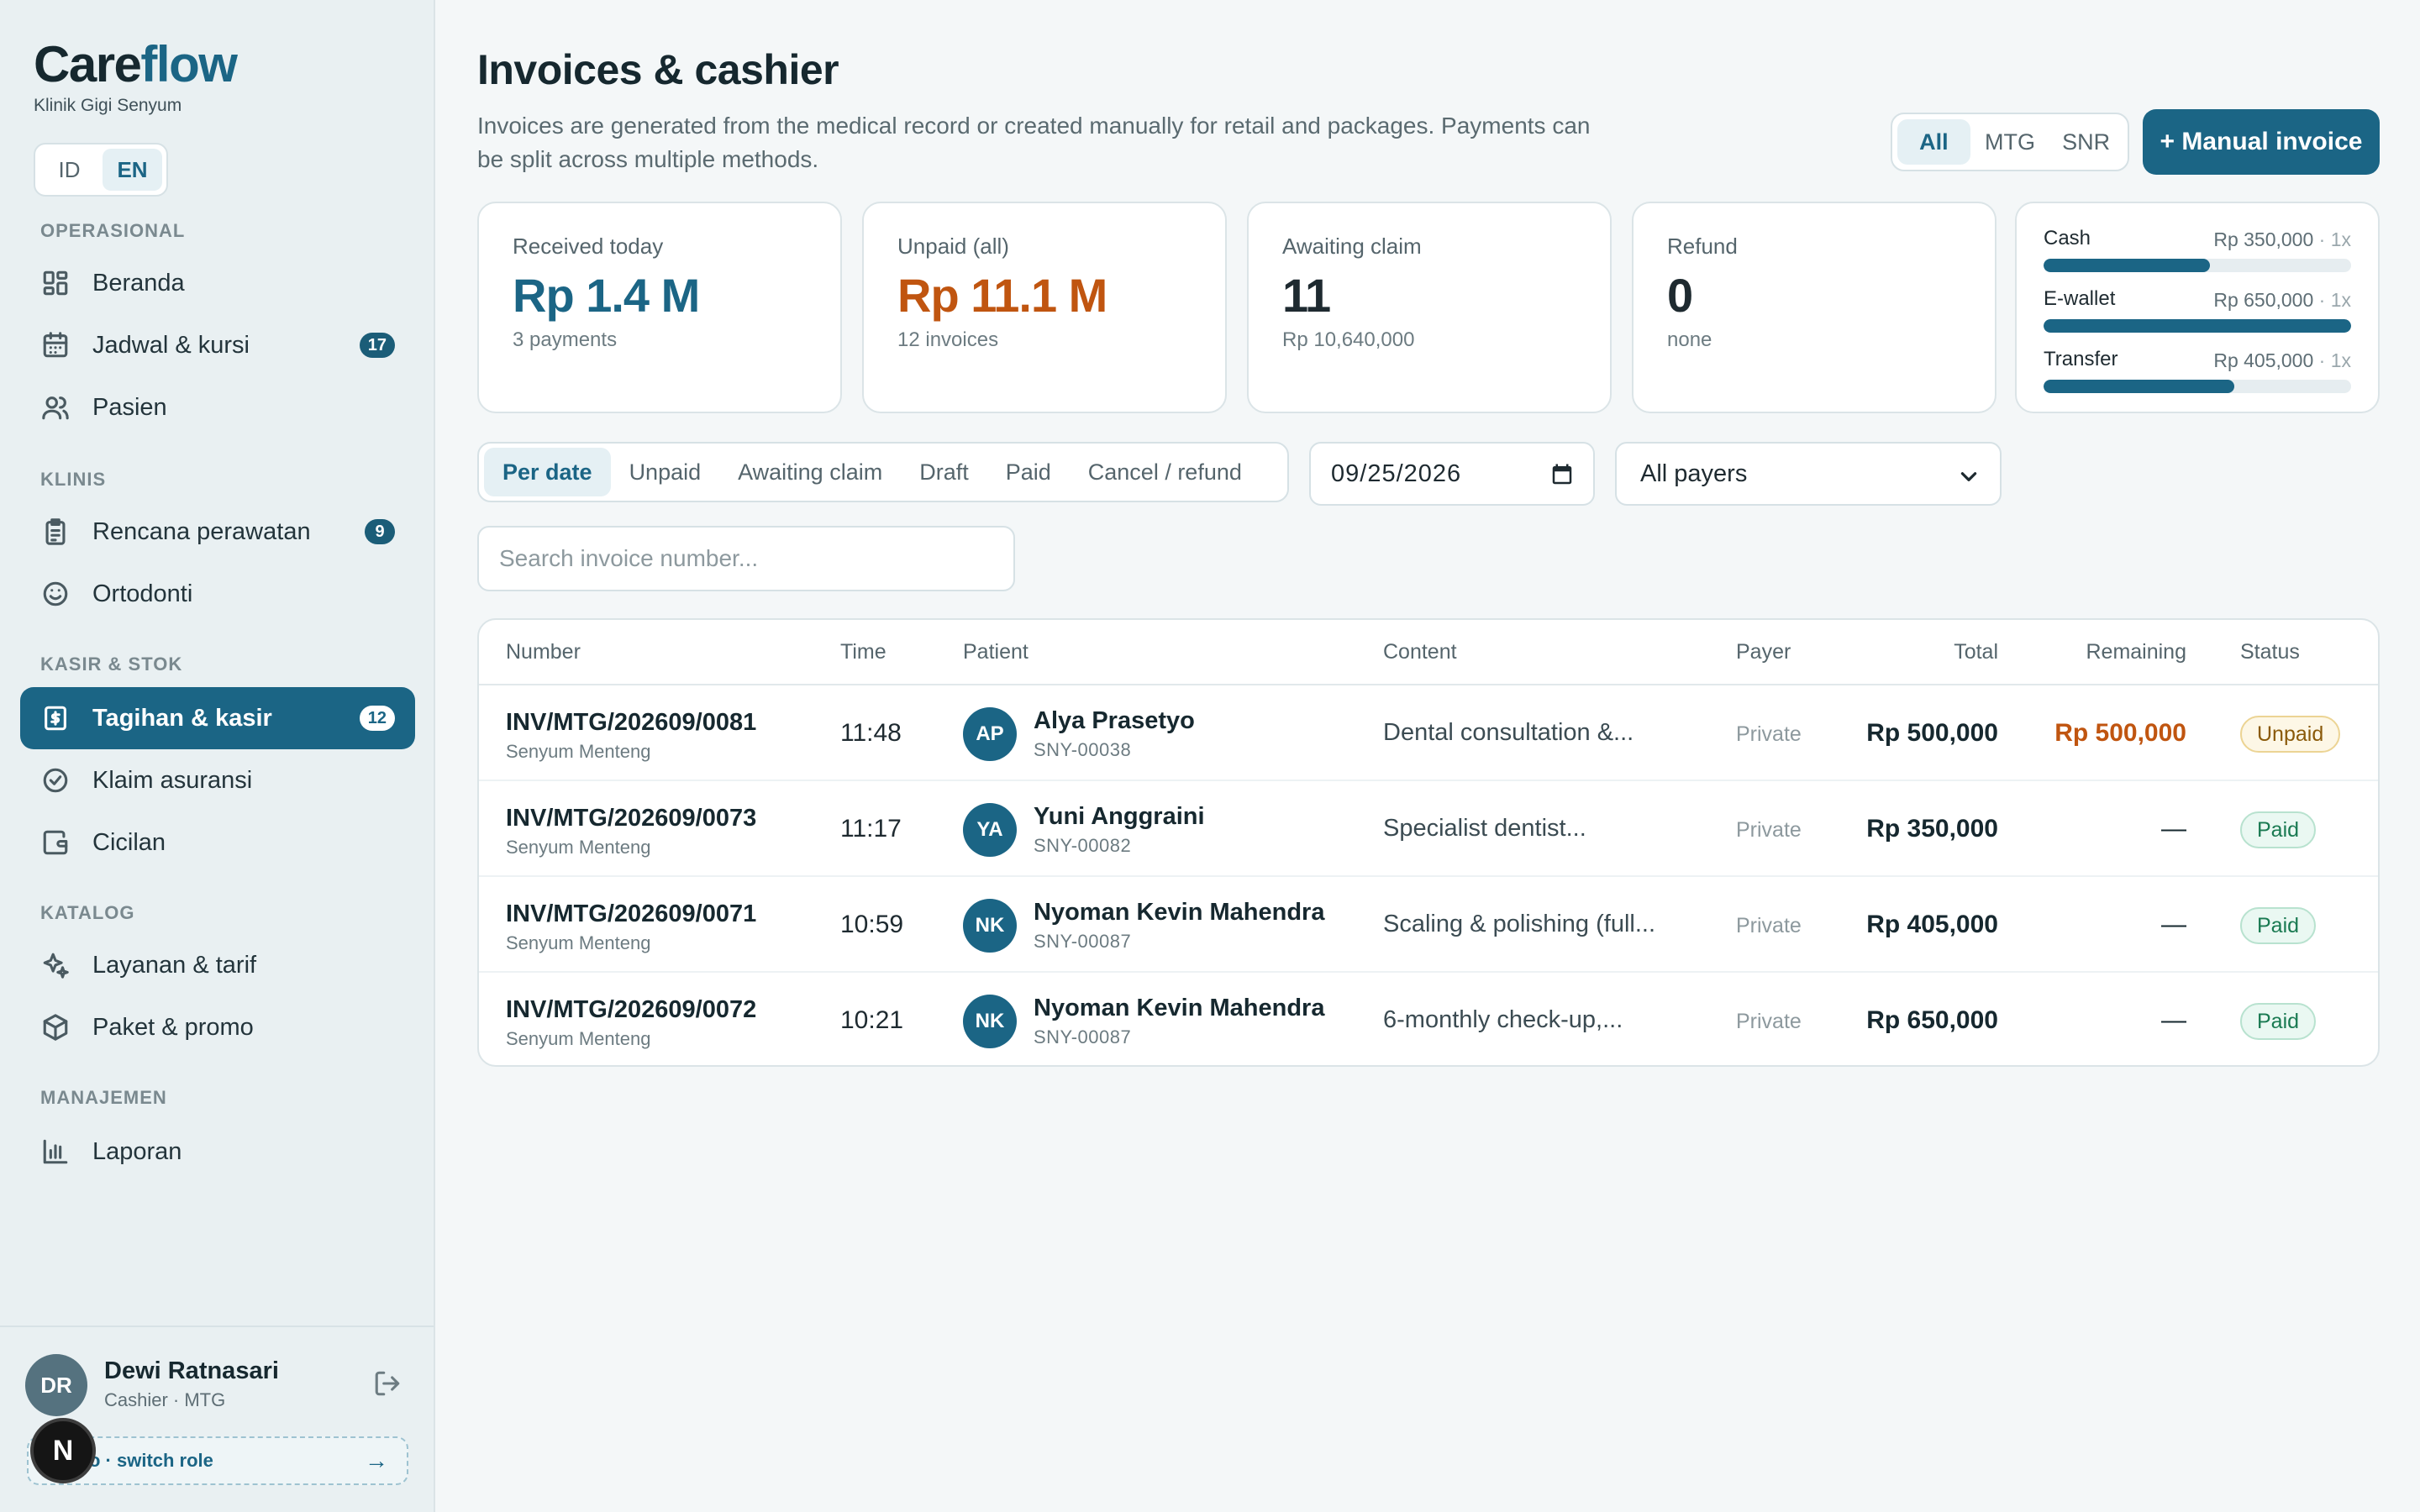 This screenshot has height=1512, width=2420. Describe the element at coordinates (1932, 733) in the screenshot. I see `invoice-total: Rp 500,000` at that location.